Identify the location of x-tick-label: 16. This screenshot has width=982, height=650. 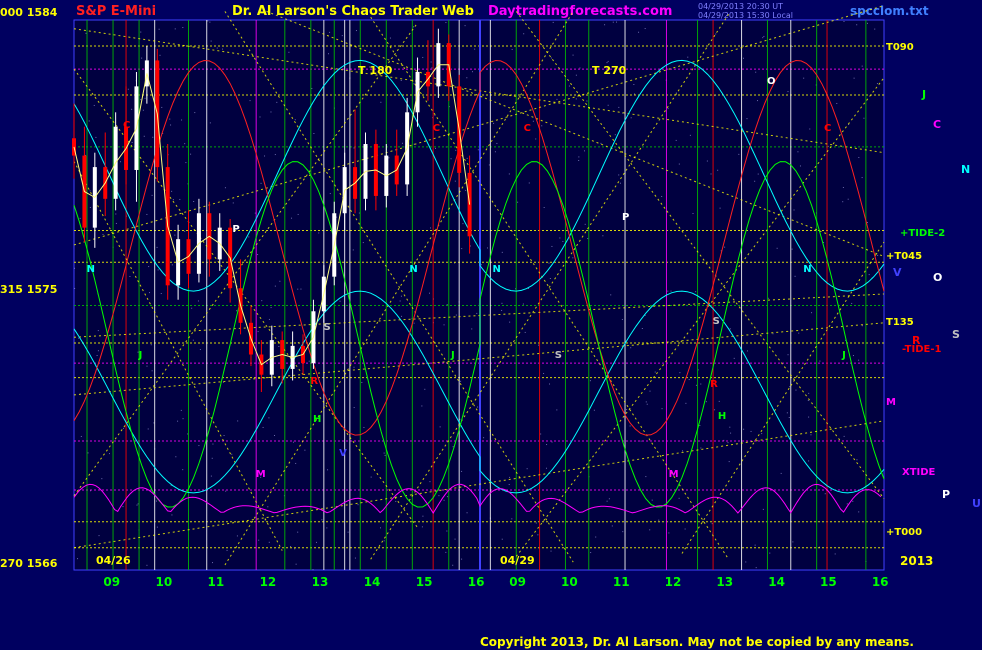
(880, 582).